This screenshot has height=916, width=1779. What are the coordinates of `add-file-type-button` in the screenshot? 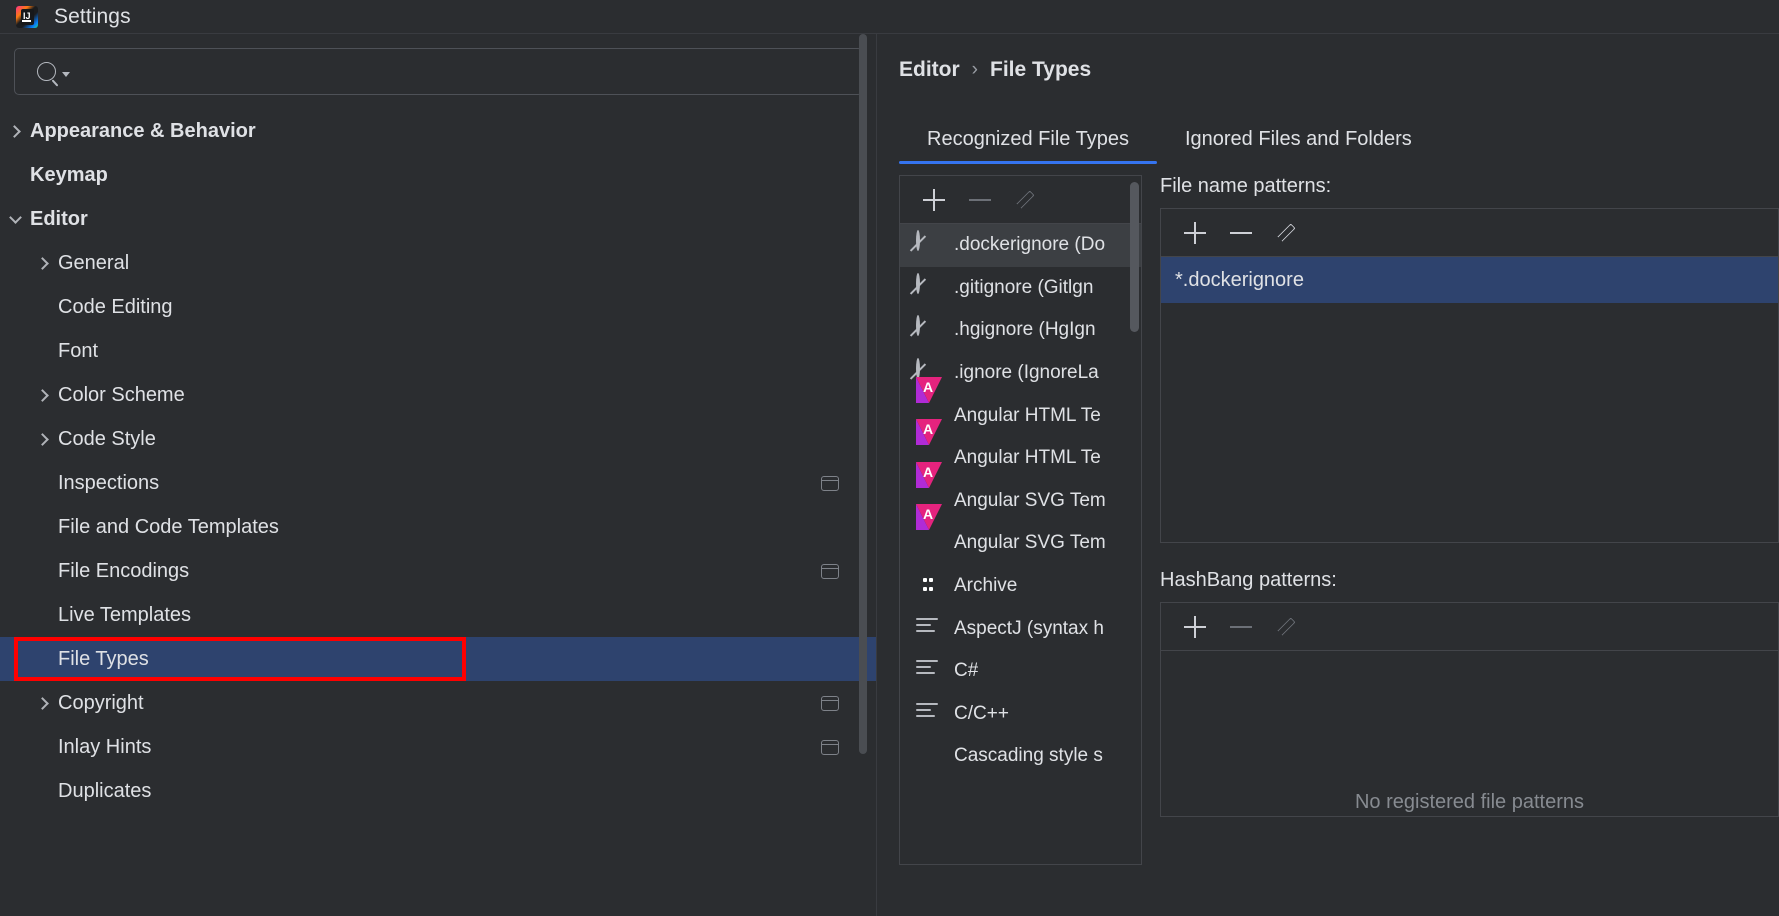 It's located at (934, 200).